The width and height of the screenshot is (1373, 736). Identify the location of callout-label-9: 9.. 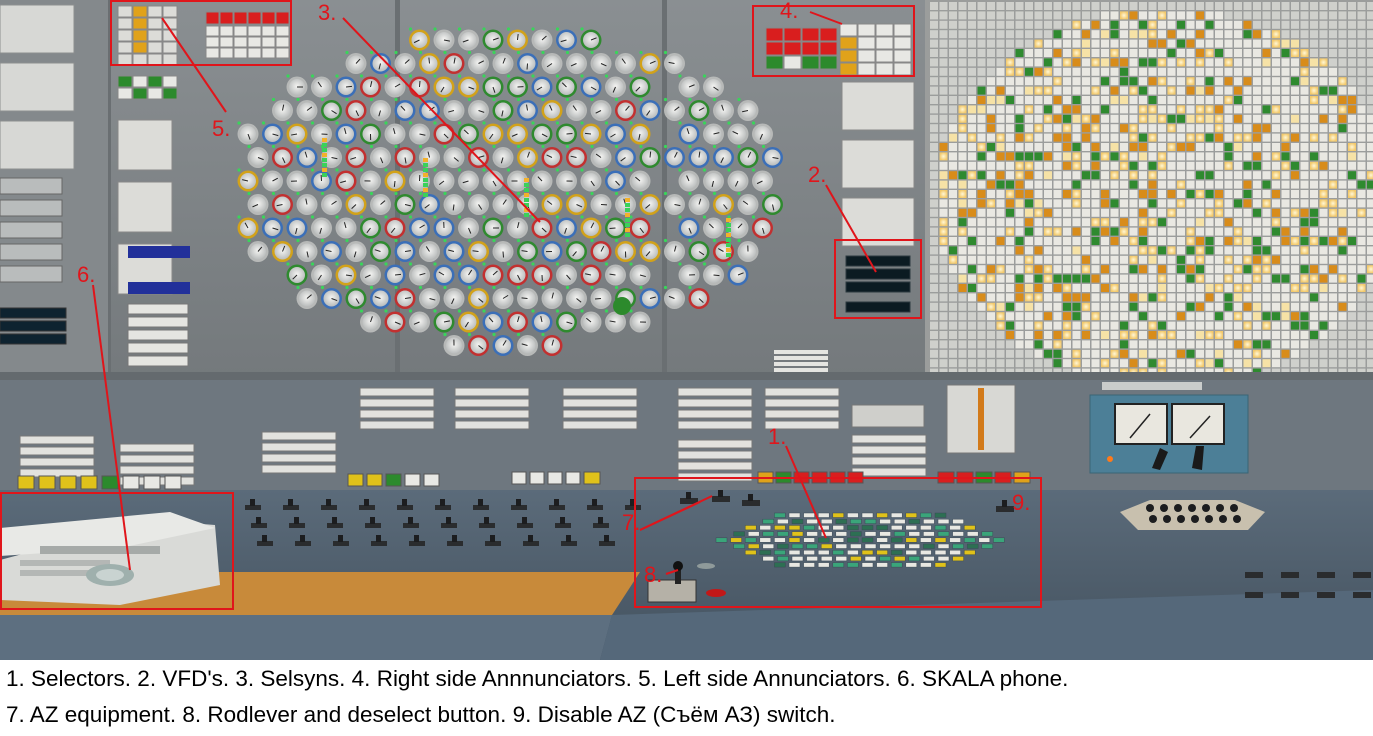
(1021, 502).